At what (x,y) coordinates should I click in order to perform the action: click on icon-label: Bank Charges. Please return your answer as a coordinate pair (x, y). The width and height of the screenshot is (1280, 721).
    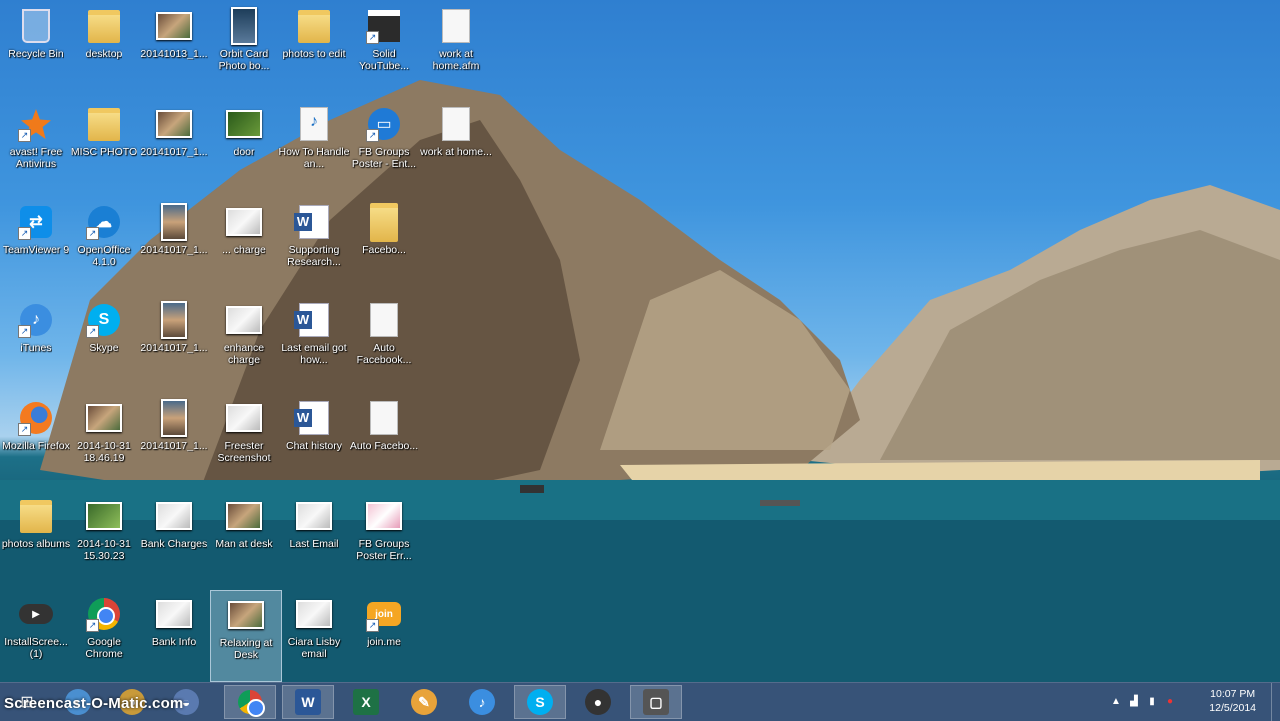
    Looking at the image, I should click on (174, 544).